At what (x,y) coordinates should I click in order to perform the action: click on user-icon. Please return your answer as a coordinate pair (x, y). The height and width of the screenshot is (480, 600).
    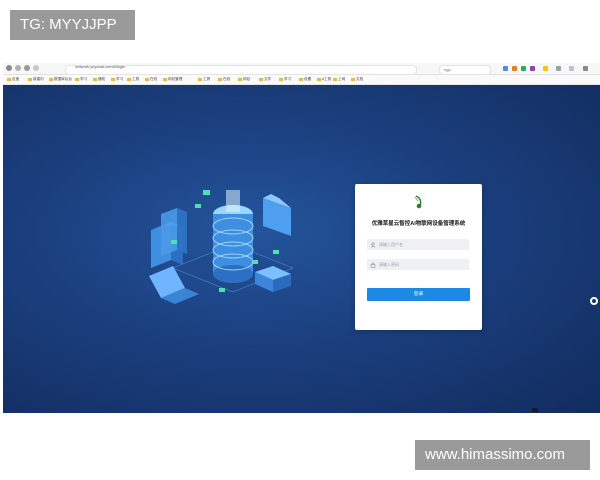
    Looking at the image, I should click on (373, 244).